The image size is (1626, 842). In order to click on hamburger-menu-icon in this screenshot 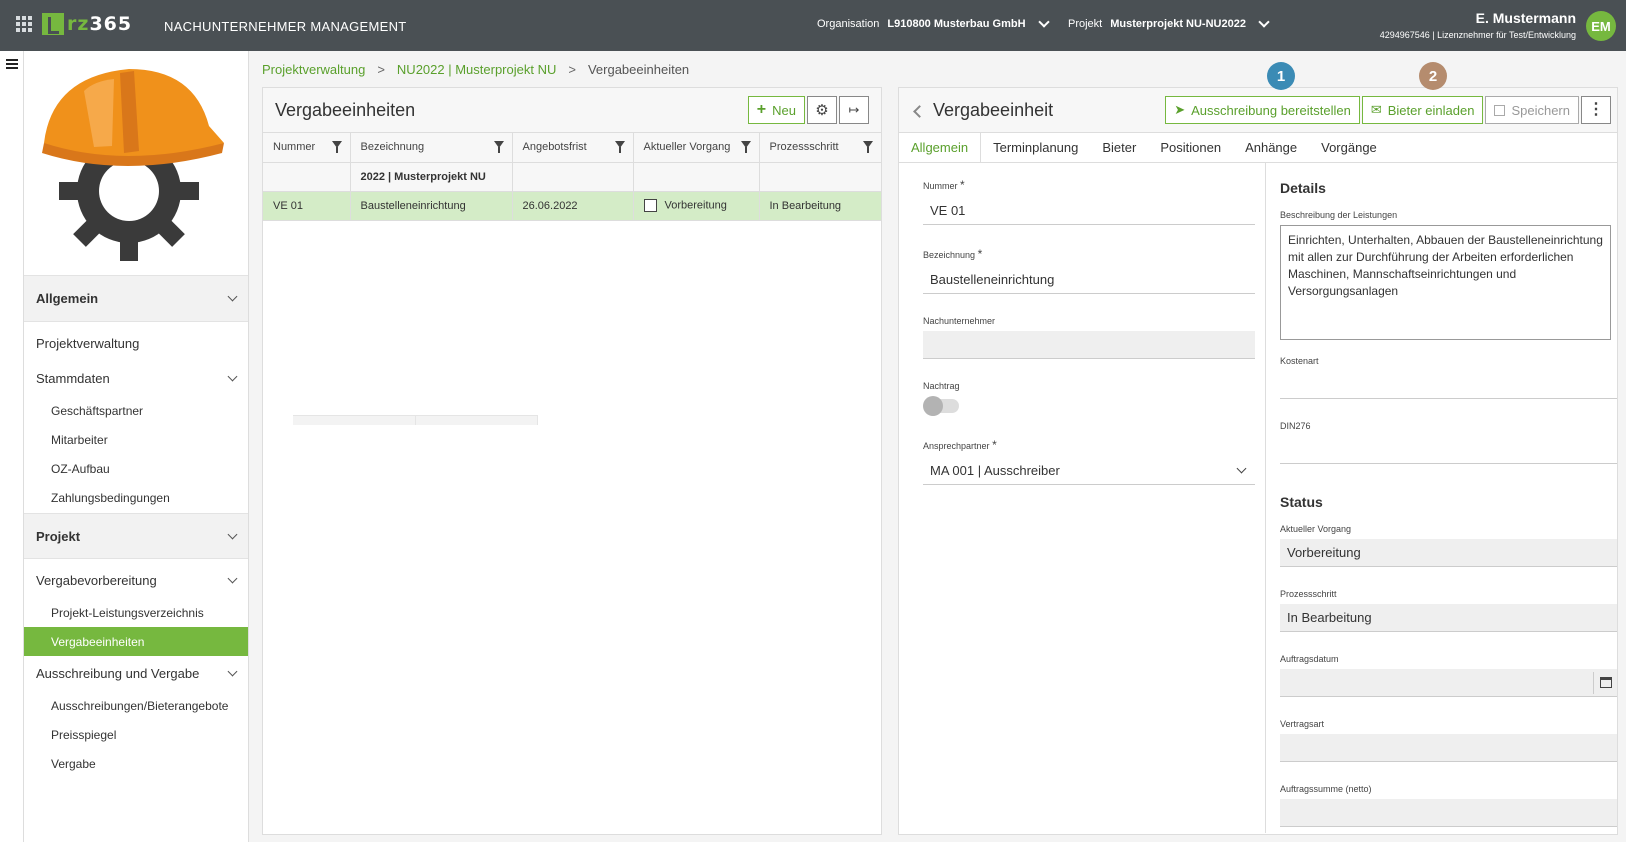, I will do `click(12, 64)`.